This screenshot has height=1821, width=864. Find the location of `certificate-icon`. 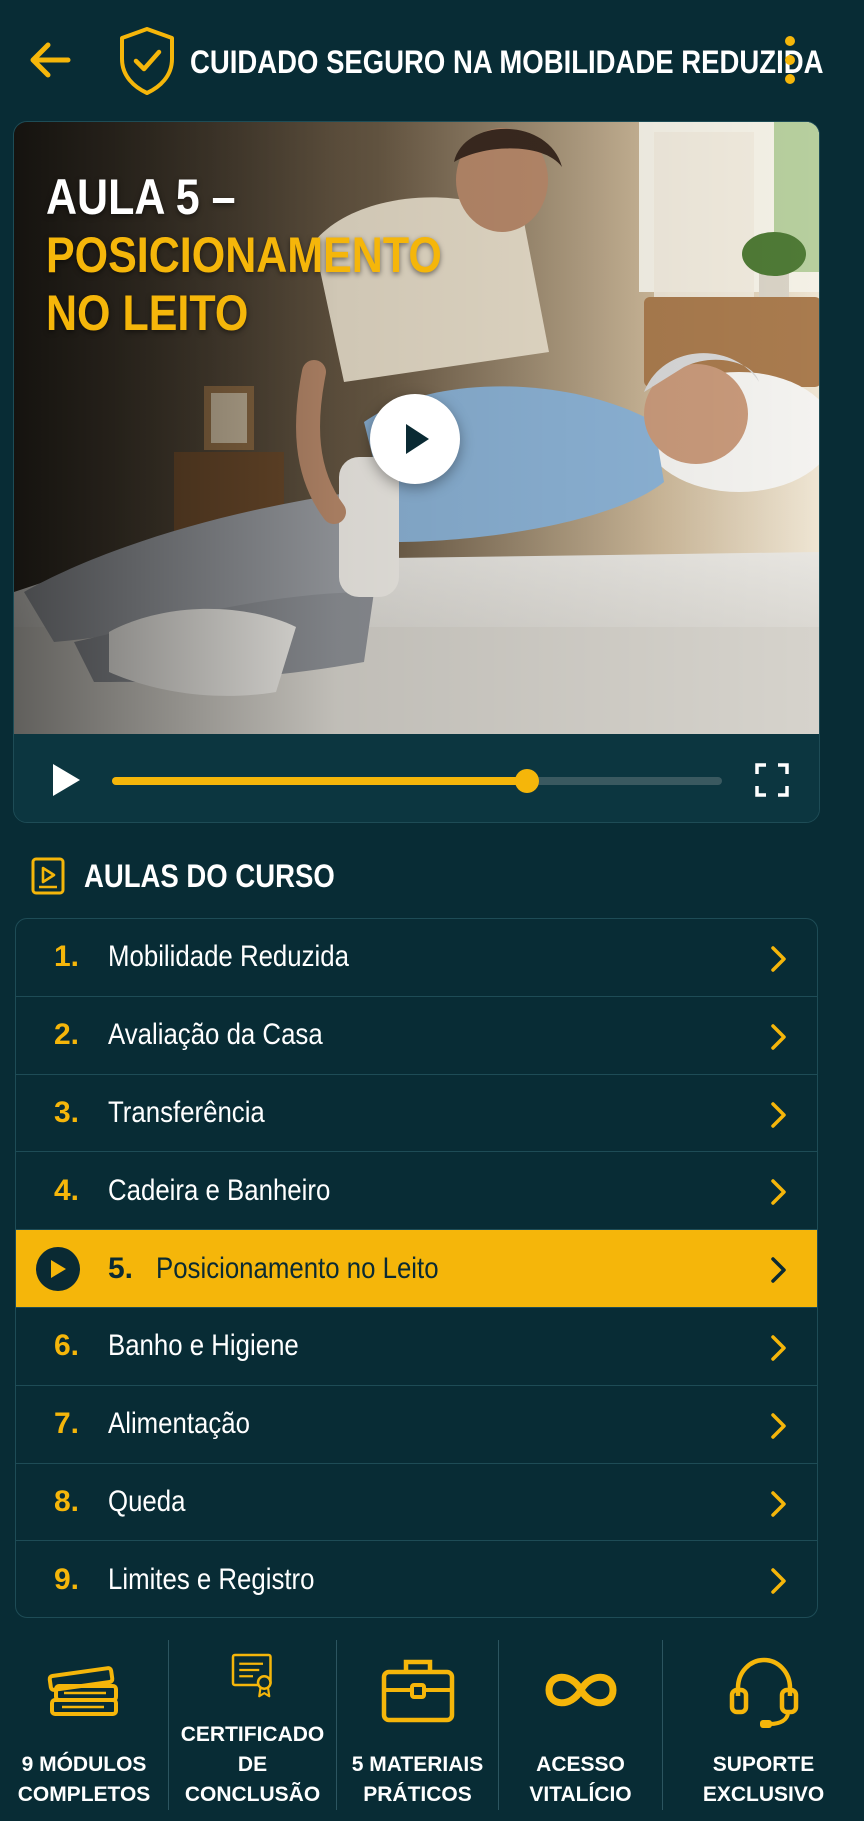

certificate-icon is located at coordinates (251, 1675).